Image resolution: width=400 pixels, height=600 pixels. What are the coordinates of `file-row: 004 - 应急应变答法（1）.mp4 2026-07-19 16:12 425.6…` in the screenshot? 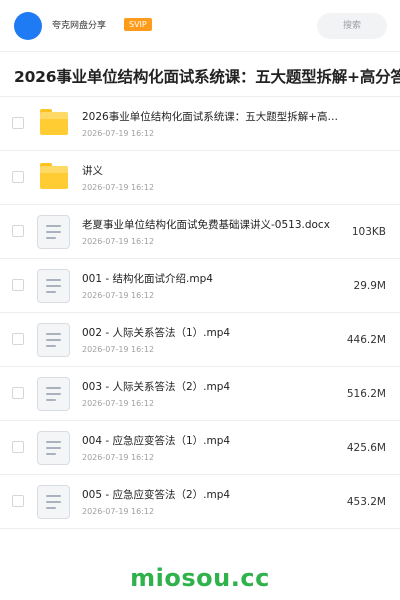 It's located at (200, 448).